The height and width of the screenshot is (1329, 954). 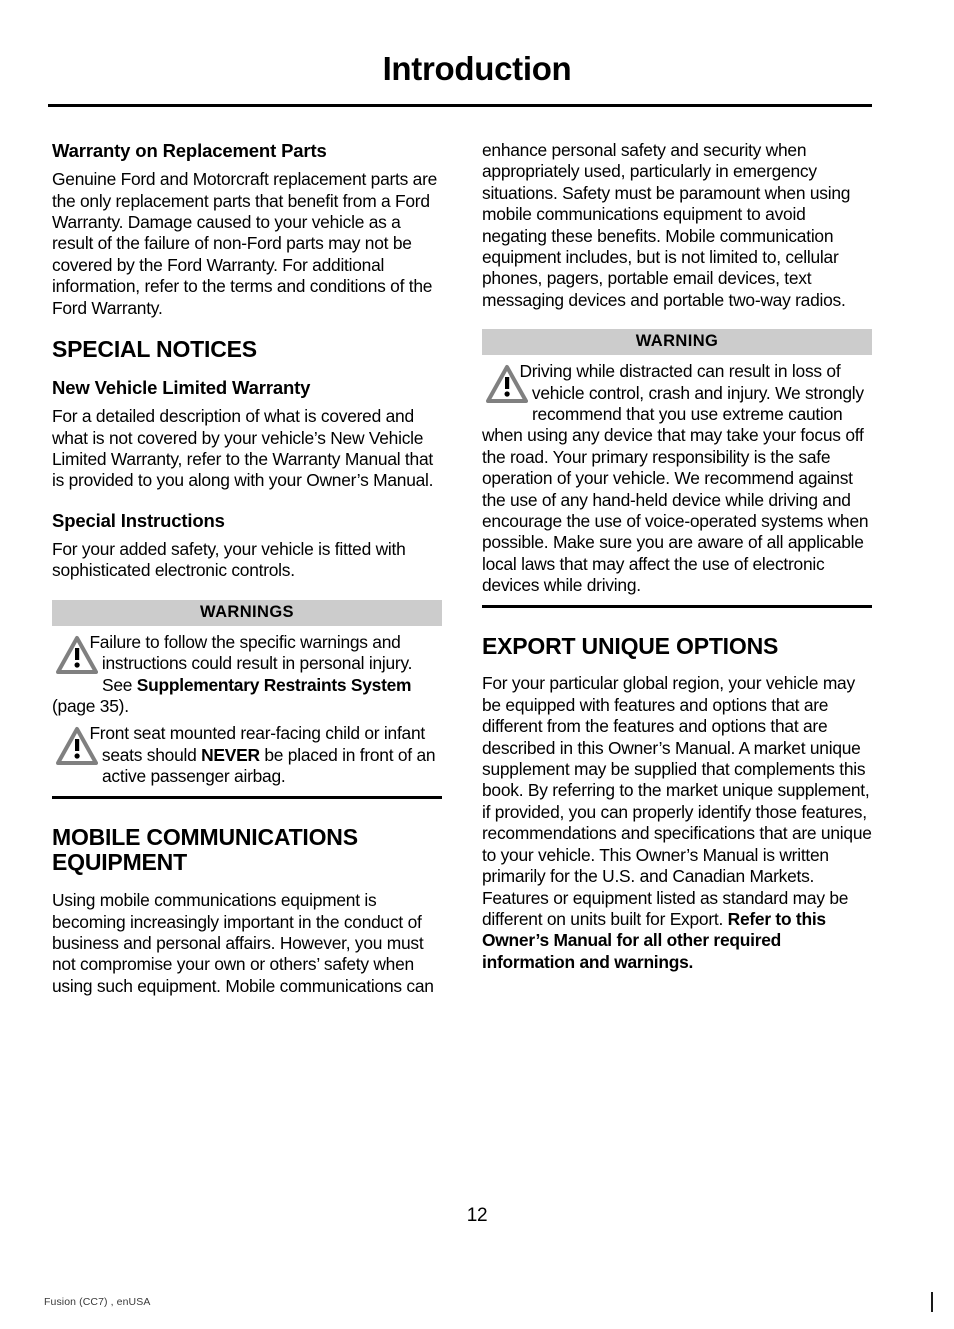 I want to click on warnings-box-header: WARNINGS, so click(x=247, y=612).